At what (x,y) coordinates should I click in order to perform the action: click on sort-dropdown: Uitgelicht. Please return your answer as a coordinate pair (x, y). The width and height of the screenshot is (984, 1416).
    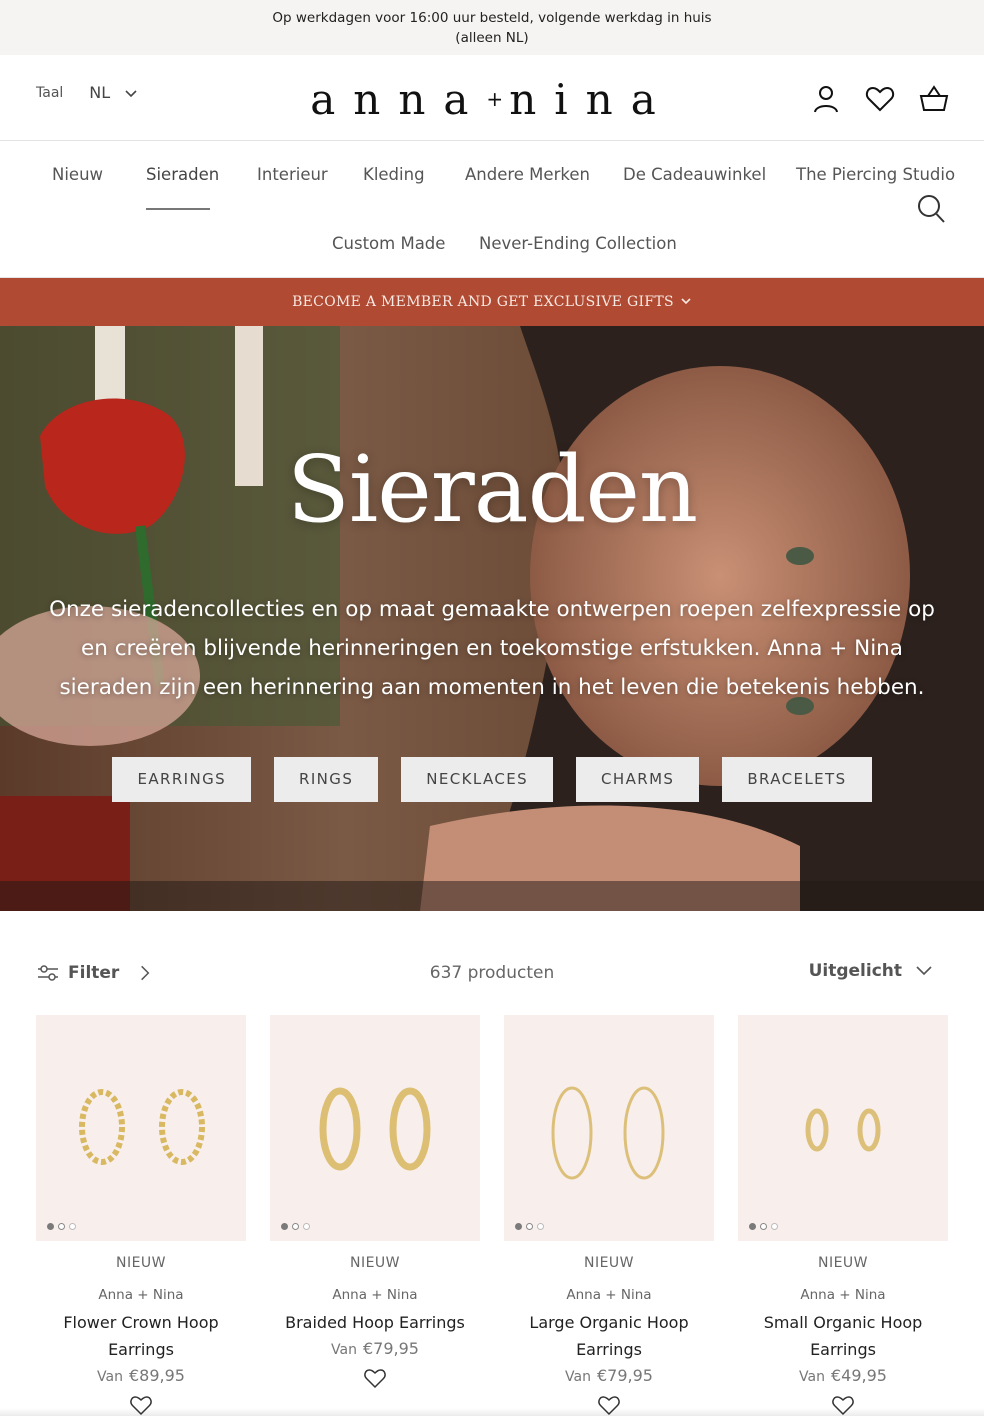
    Looking at the image, I should click on (871, 971).